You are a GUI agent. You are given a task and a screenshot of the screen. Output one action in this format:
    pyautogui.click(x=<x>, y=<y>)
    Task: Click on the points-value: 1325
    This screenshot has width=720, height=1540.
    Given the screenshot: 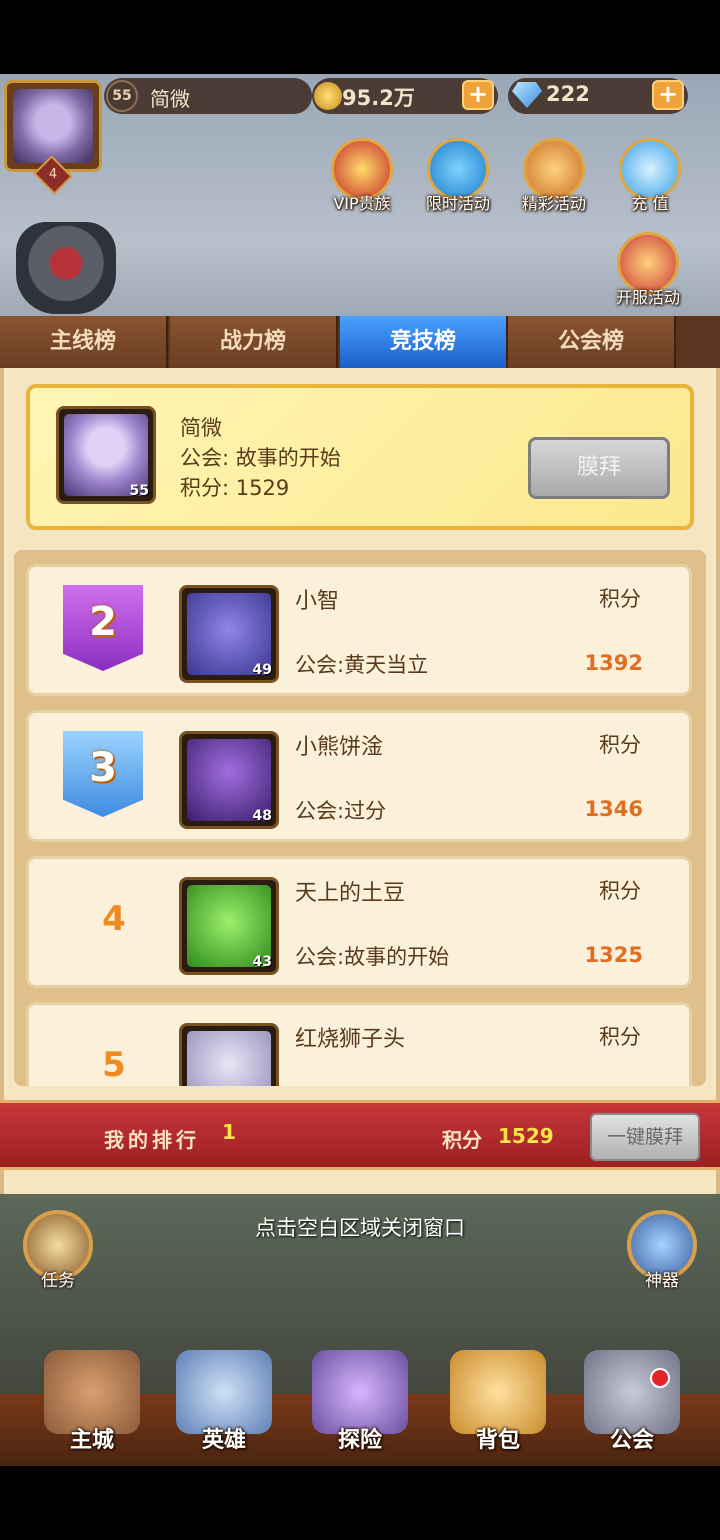 What is the action you would take?
    pyautogui.click(x=613, y=955)
    